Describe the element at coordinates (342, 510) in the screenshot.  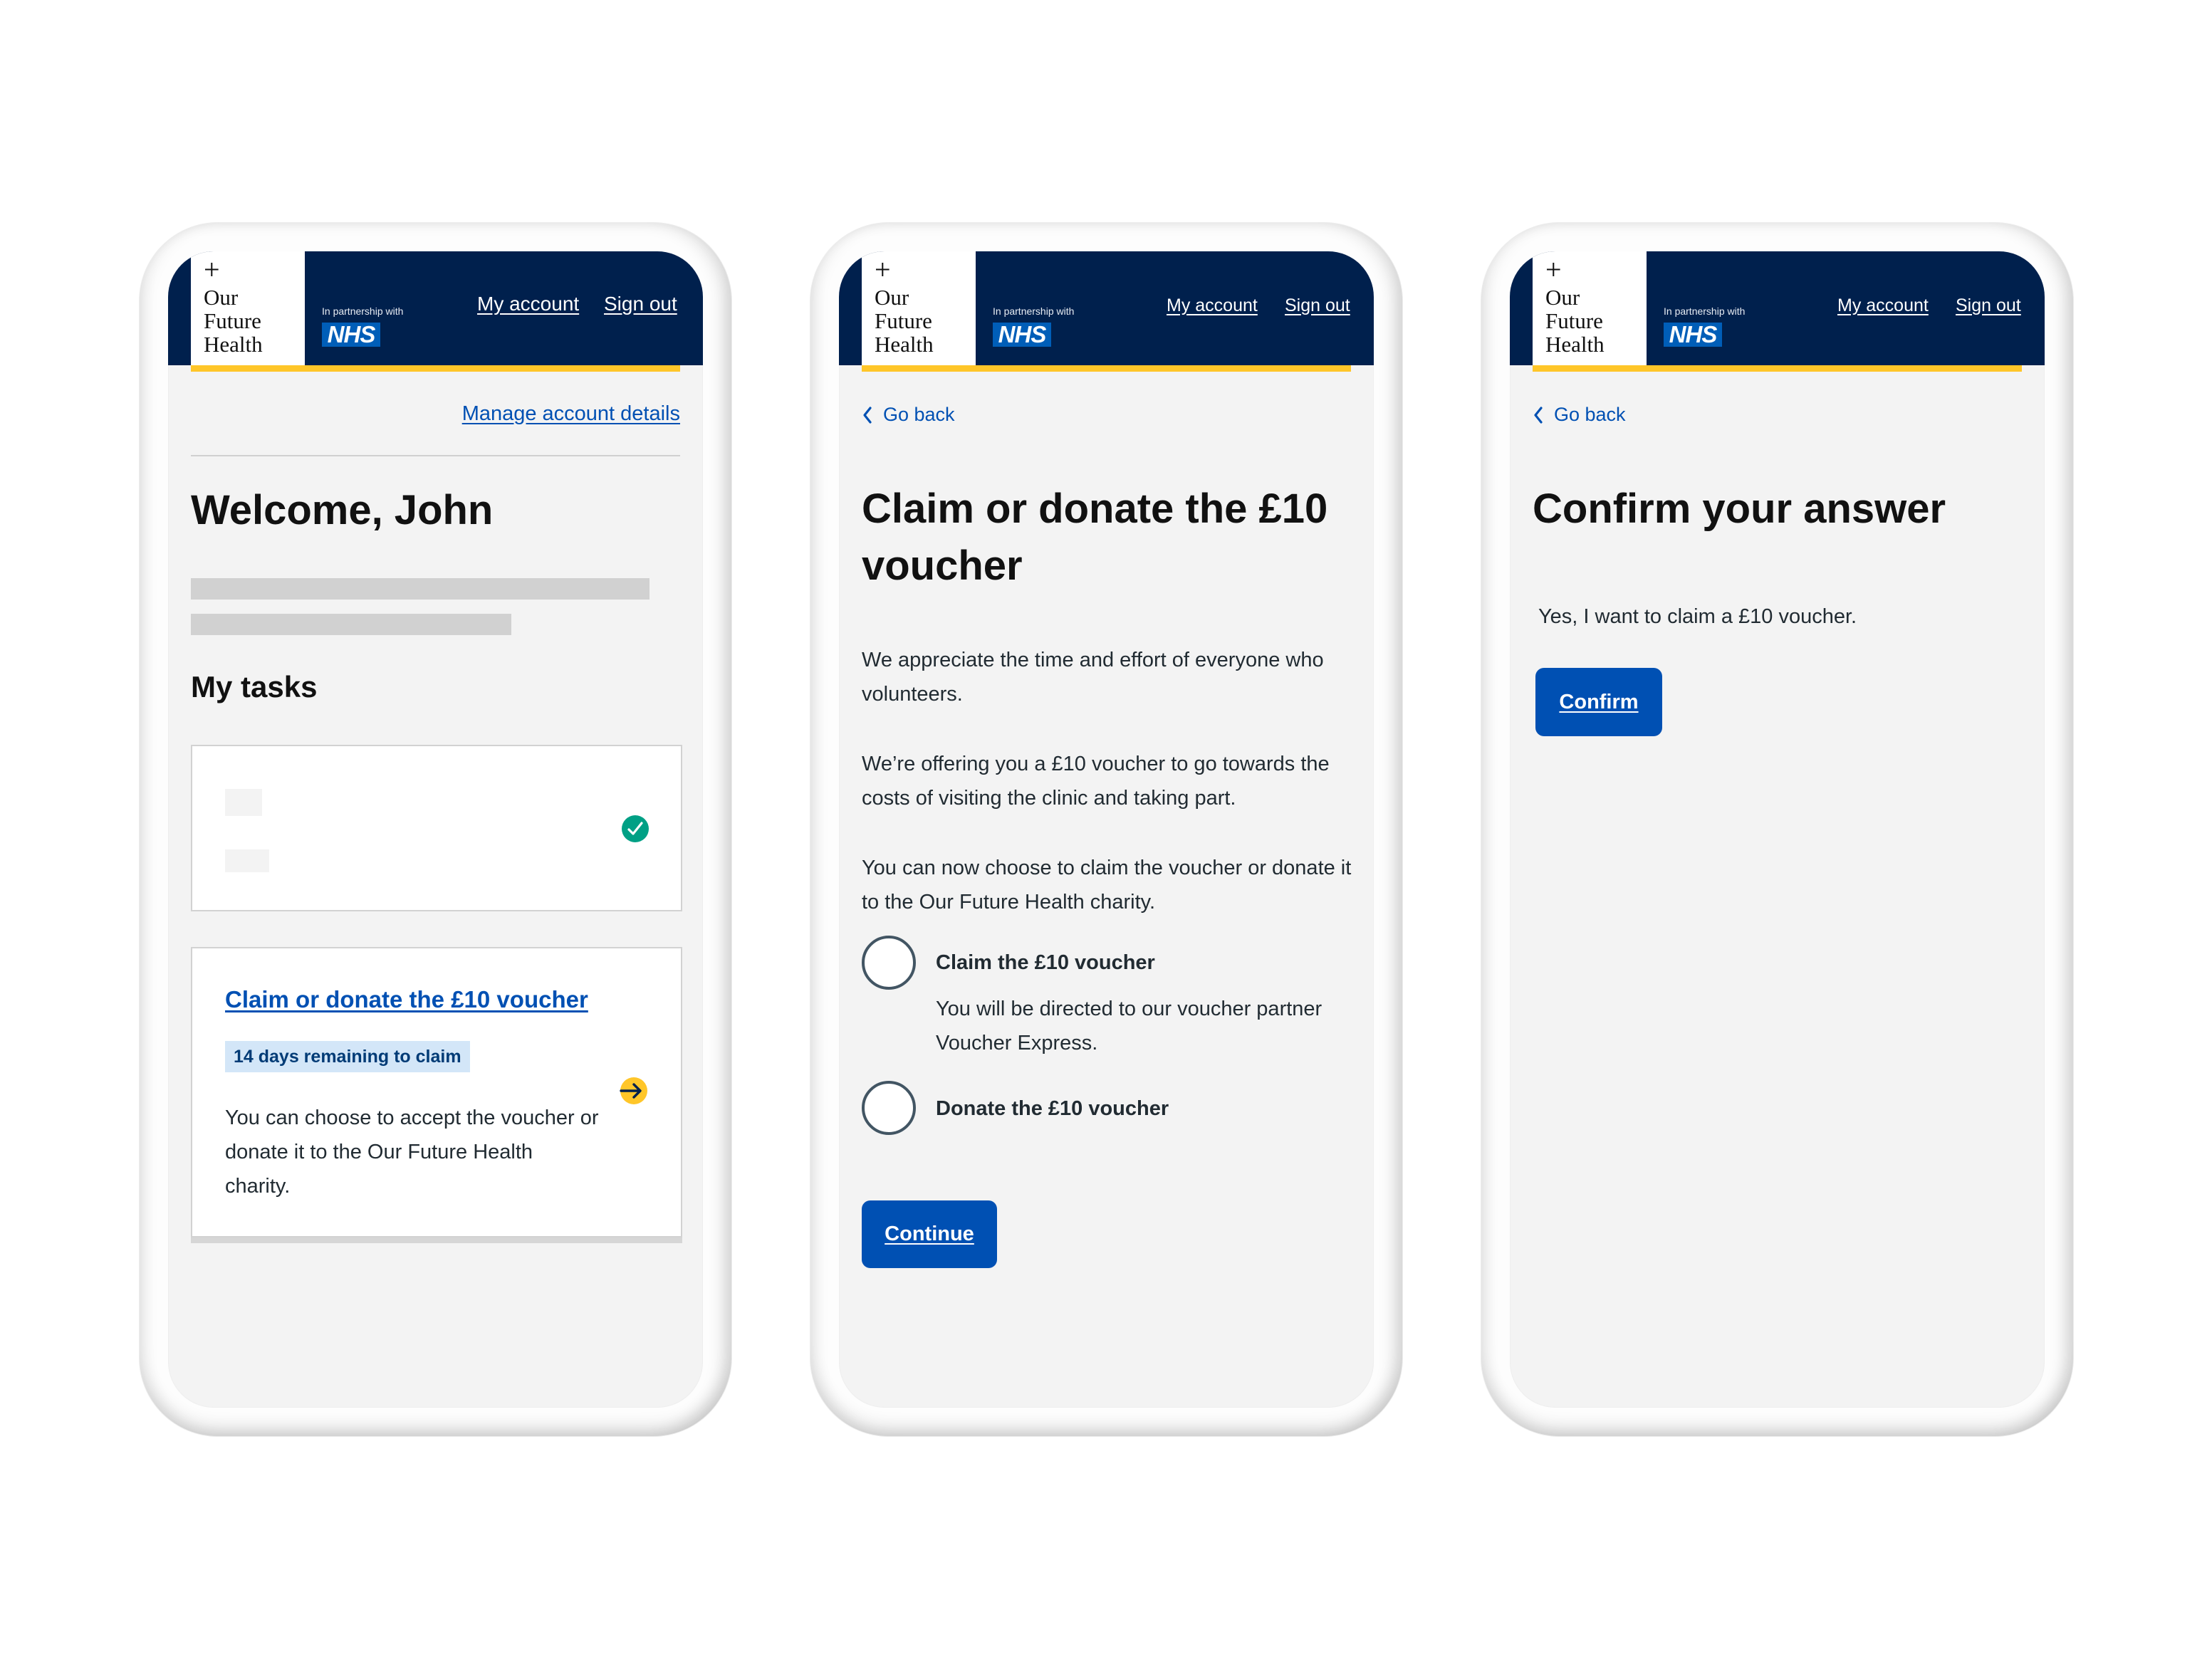
I see `page-title: Welcome, John` at that location.